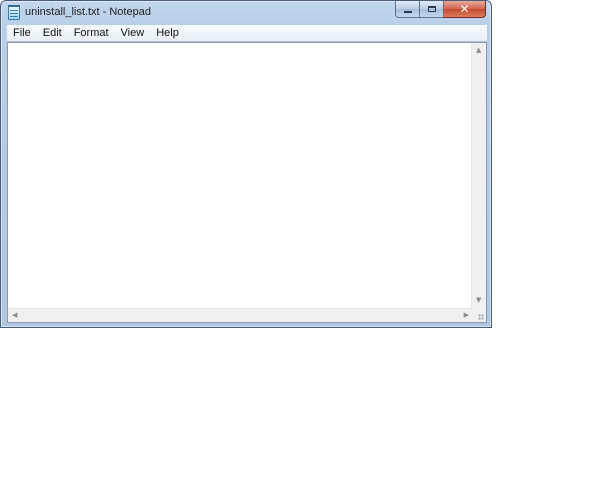 The image size is (600, 494). What do you see at coordinates (14, 315) in the screenshot?
I see `scroll-left-icon: ◀` at bounding box center [14, 315].